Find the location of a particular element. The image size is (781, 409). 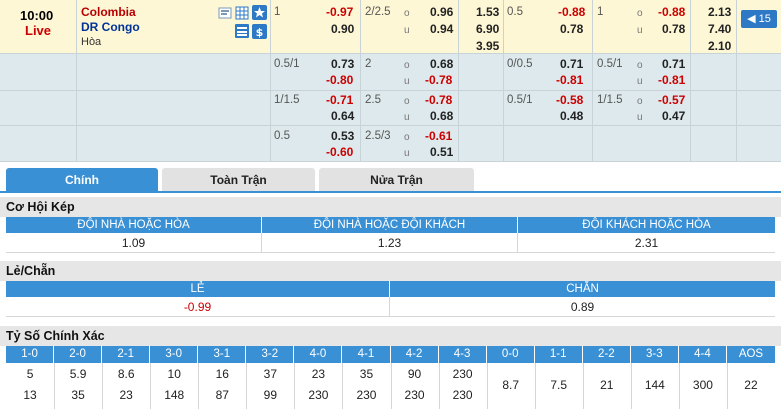

ft-1x2-draw: 3.95 is located at coordinates (487, 46).